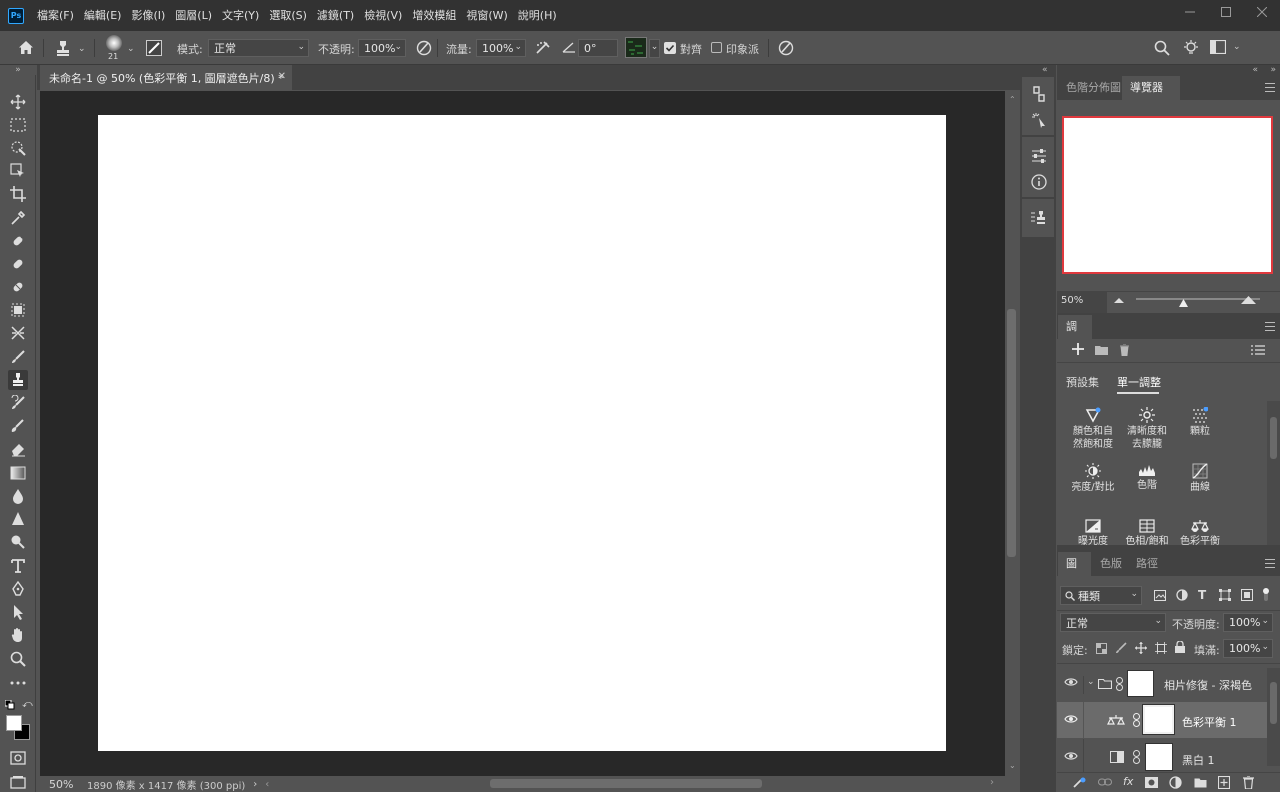  What do you see at coordinates (335, 15) in the screenshot?
I see `menu-filter: 濾鏡(T)` at bounding box center [335, 15].